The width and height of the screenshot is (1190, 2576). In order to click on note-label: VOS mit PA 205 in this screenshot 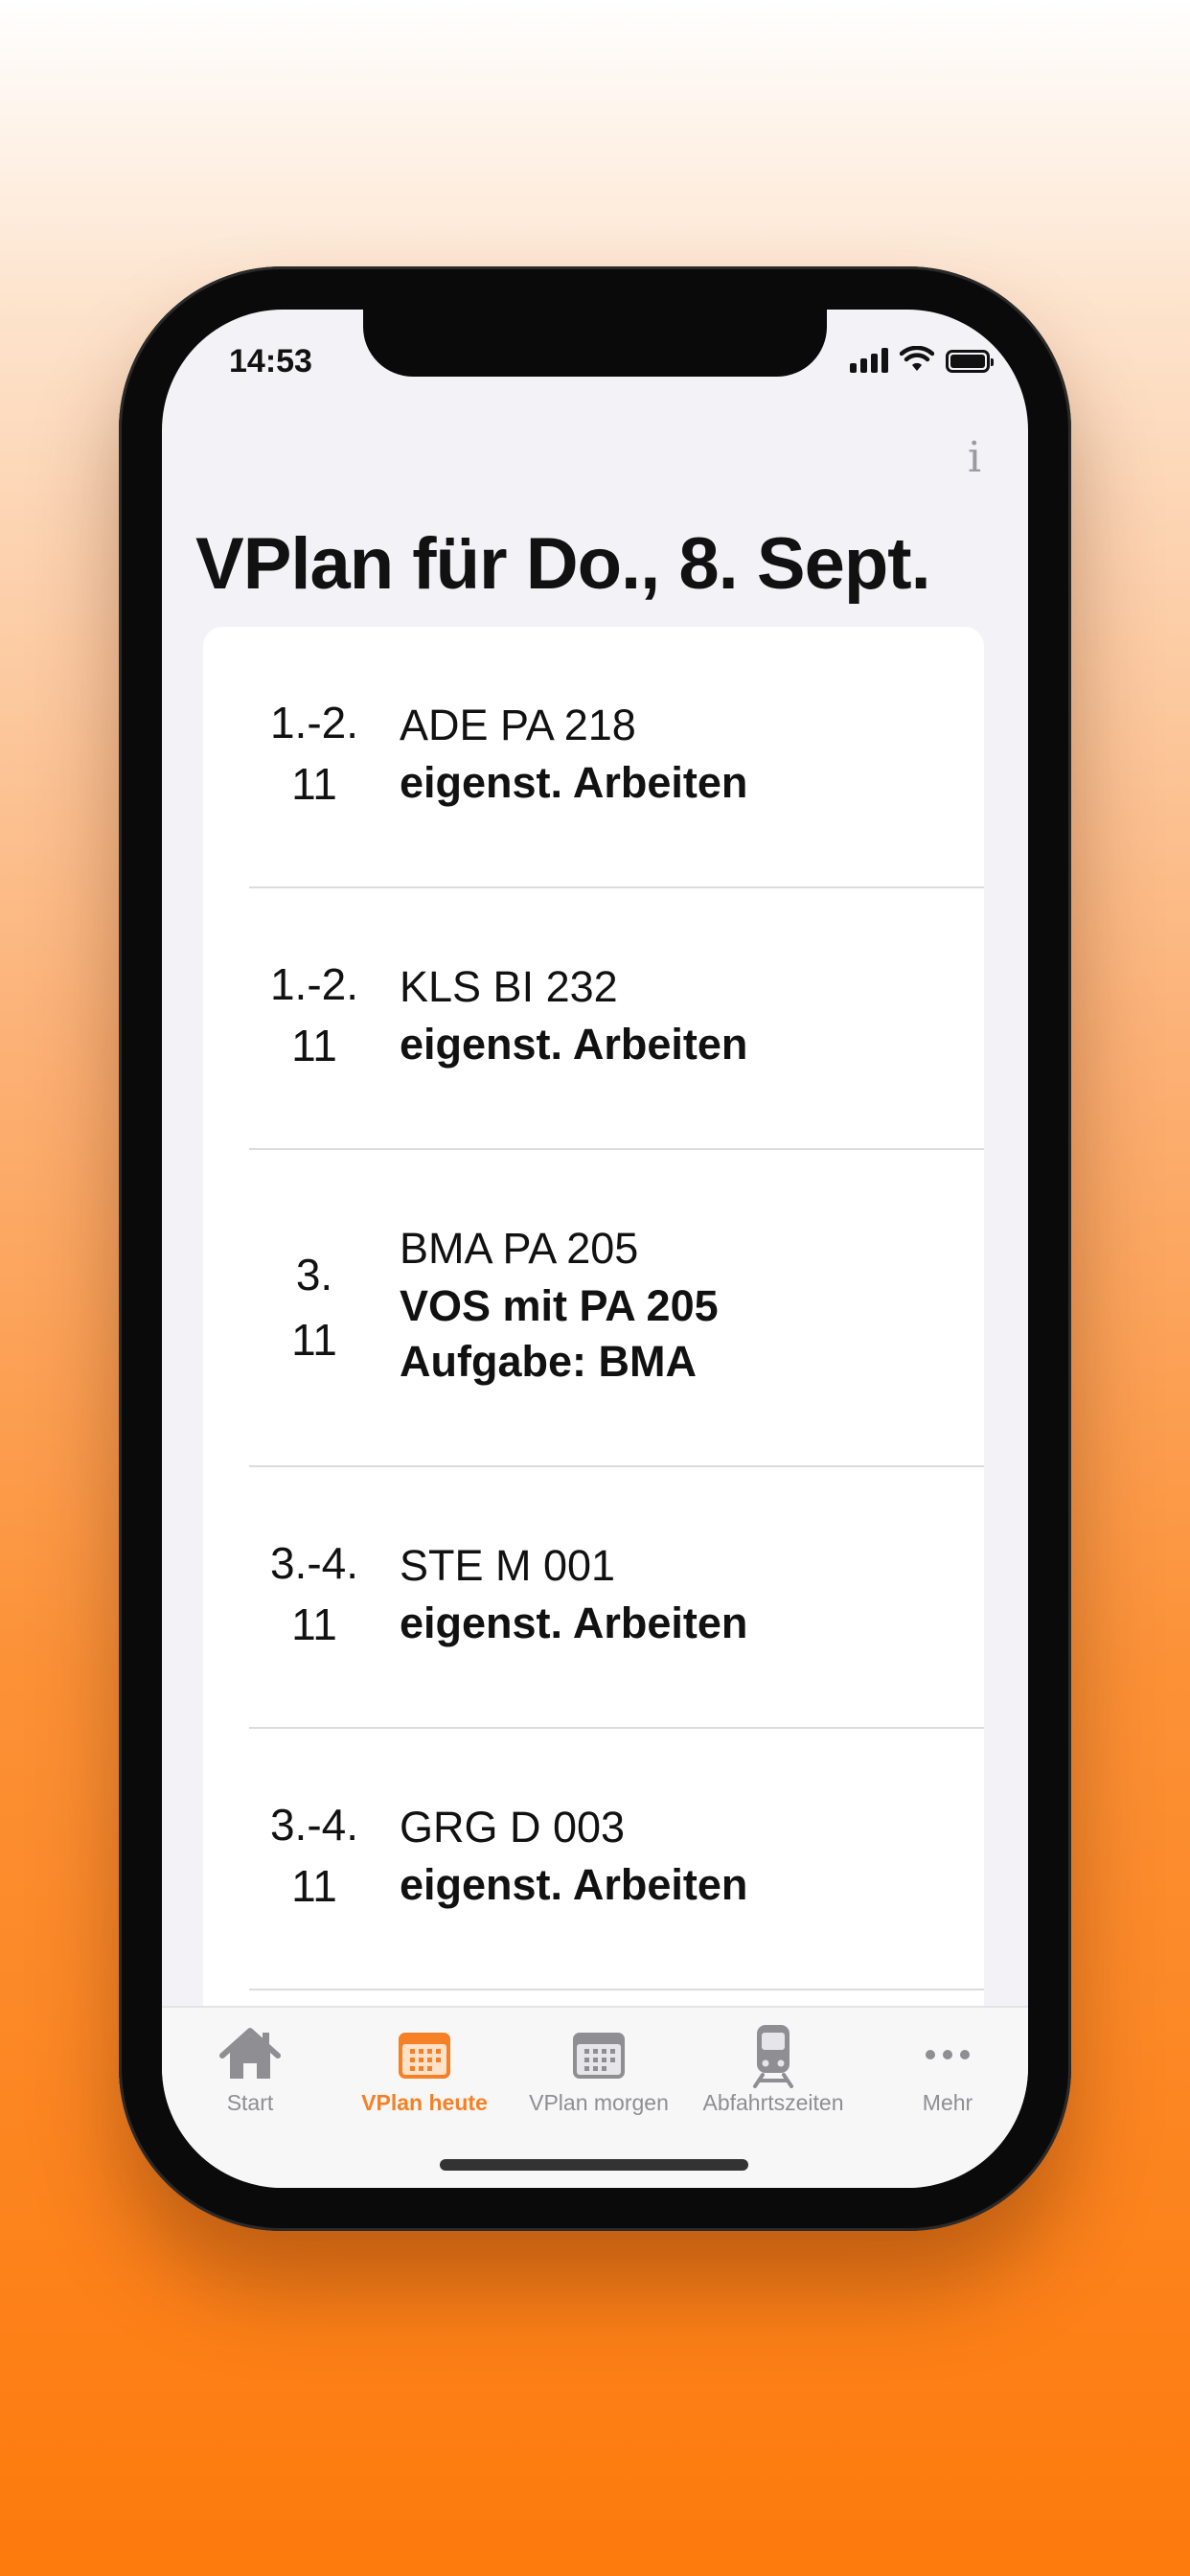, I will do `click(559, 1305)`.